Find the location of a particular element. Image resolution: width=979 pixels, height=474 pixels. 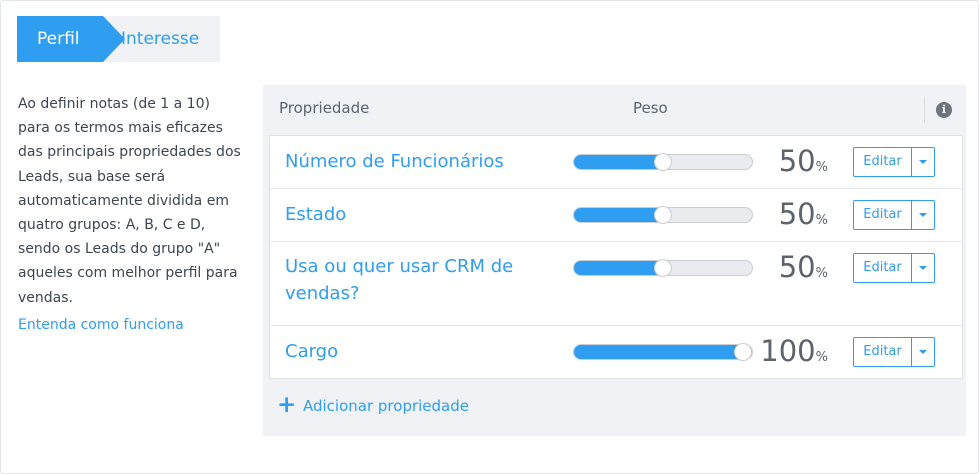

learn-more-link: Entenda como funciona is located at coordinates (101, 325).